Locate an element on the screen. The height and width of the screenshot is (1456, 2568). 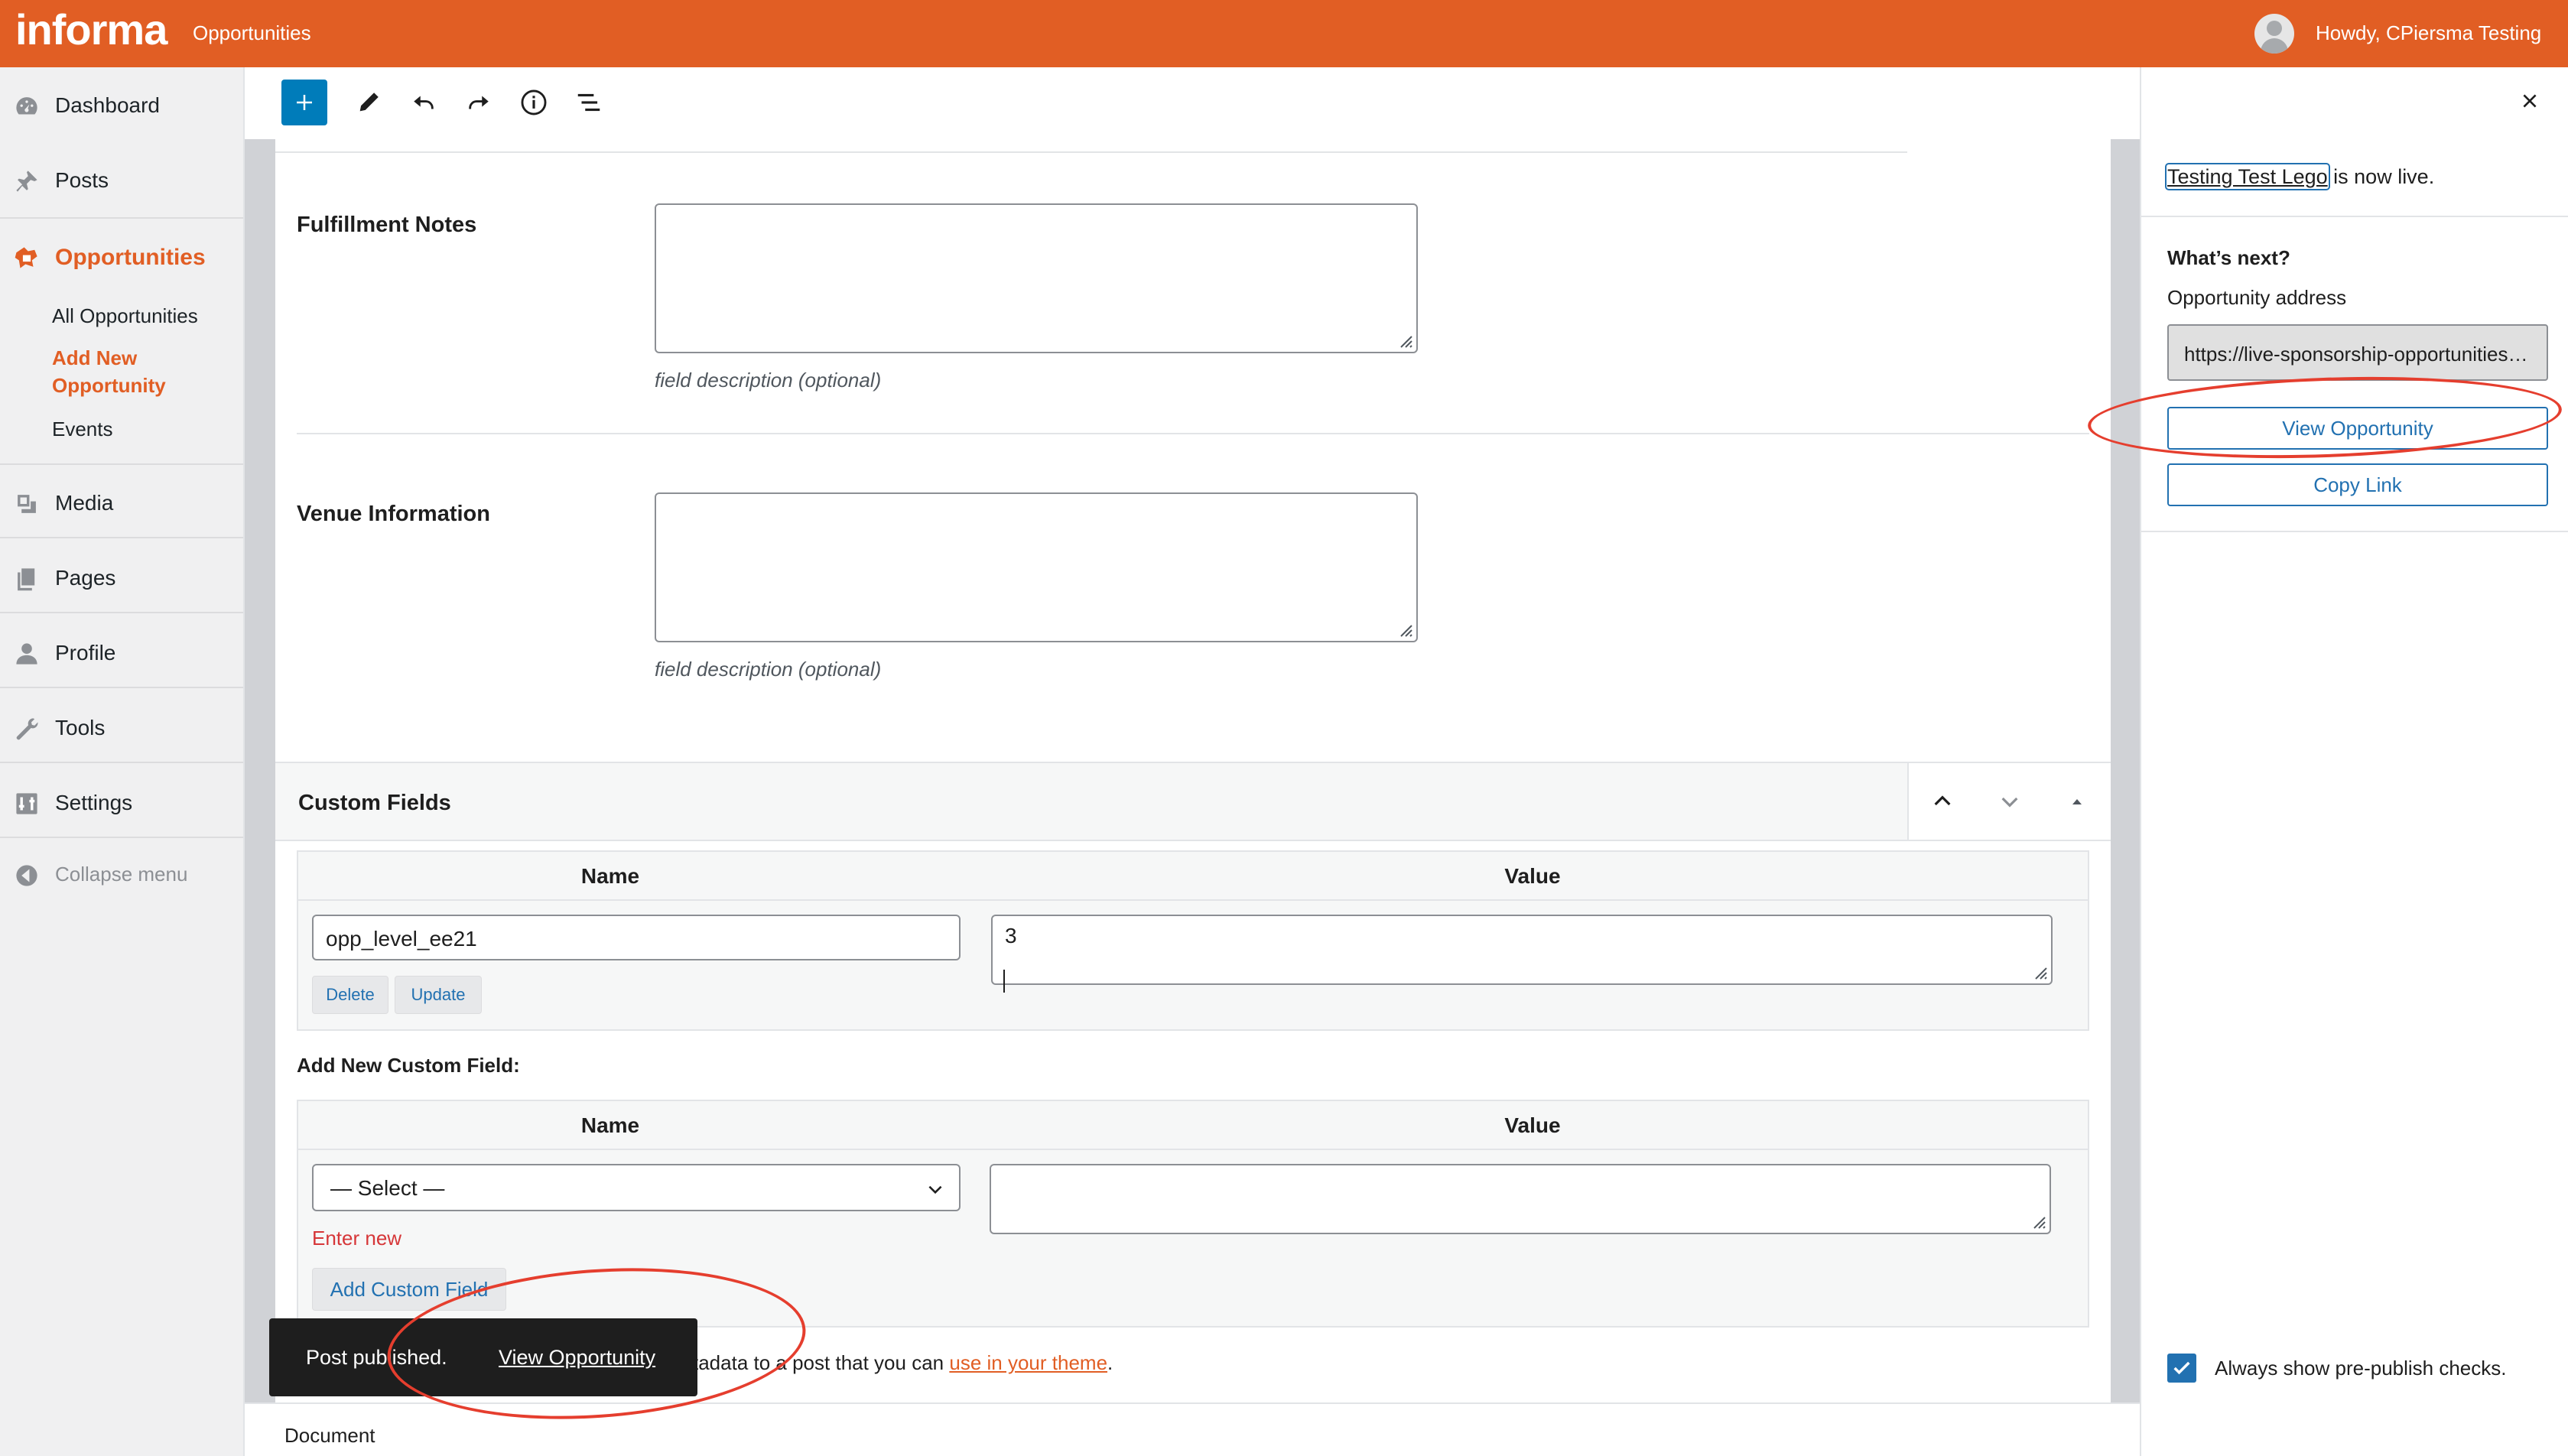
custom-field-value-textarea: 3 is located at coordinates (1522, 954).